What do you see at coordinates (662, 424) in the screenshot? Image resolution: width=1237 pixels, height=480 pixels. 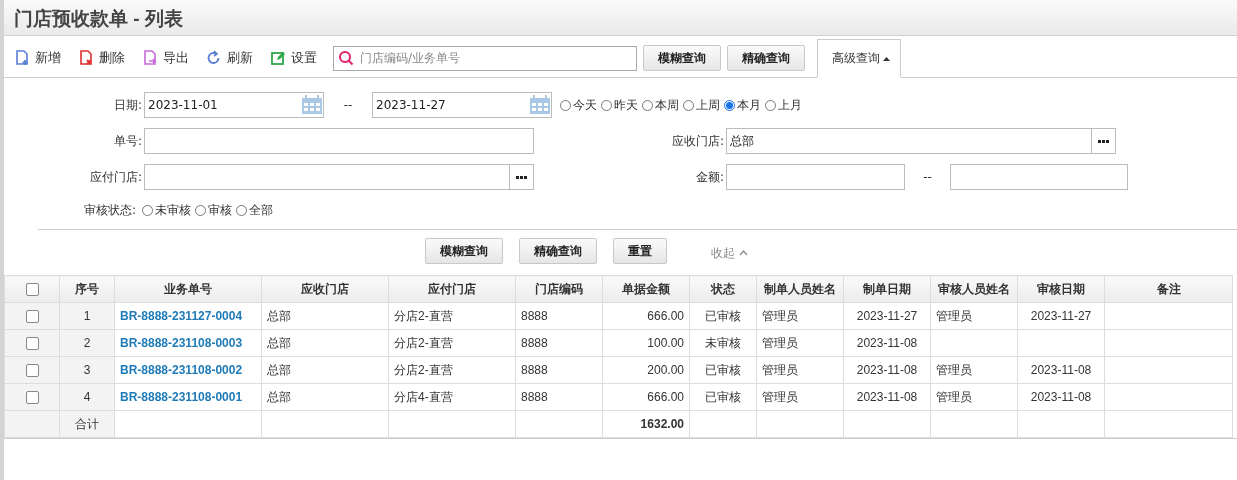 I see `total-amount: 1632.00` at bounding box center [662, 424].